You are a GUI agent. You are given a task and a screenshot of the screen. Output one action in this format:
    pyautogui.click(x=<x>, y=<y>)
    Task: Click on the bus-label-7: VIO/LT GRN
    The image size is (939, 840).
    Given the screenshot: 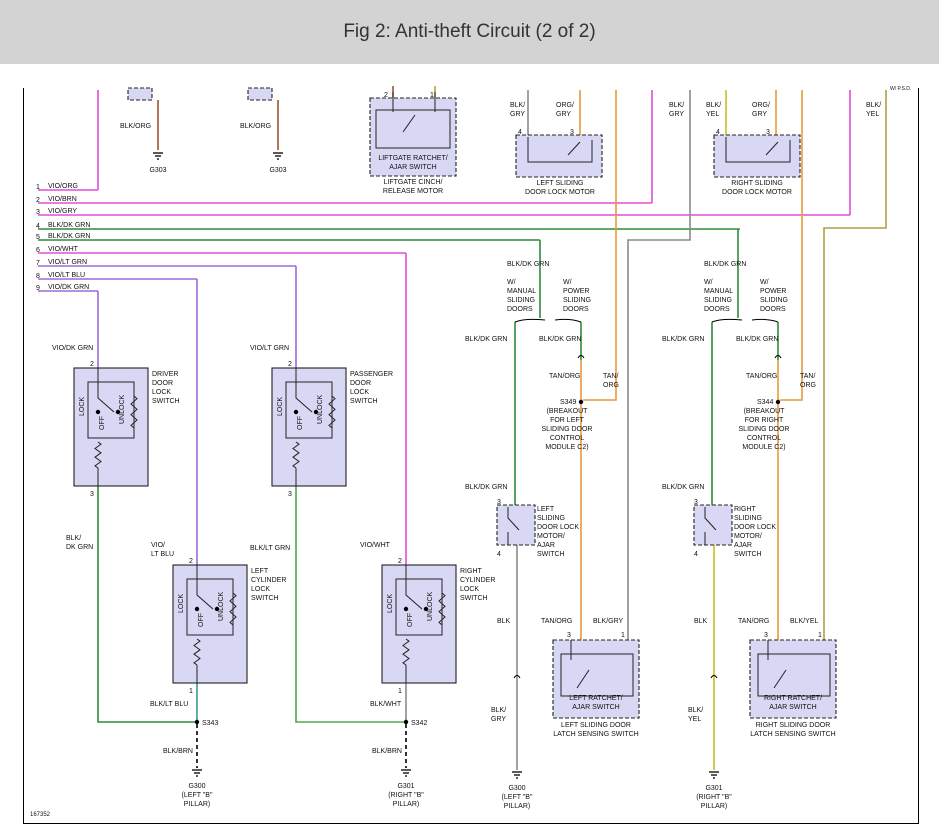 What is the action you would take?
    pyautogui.click(x=67, y=262)
    